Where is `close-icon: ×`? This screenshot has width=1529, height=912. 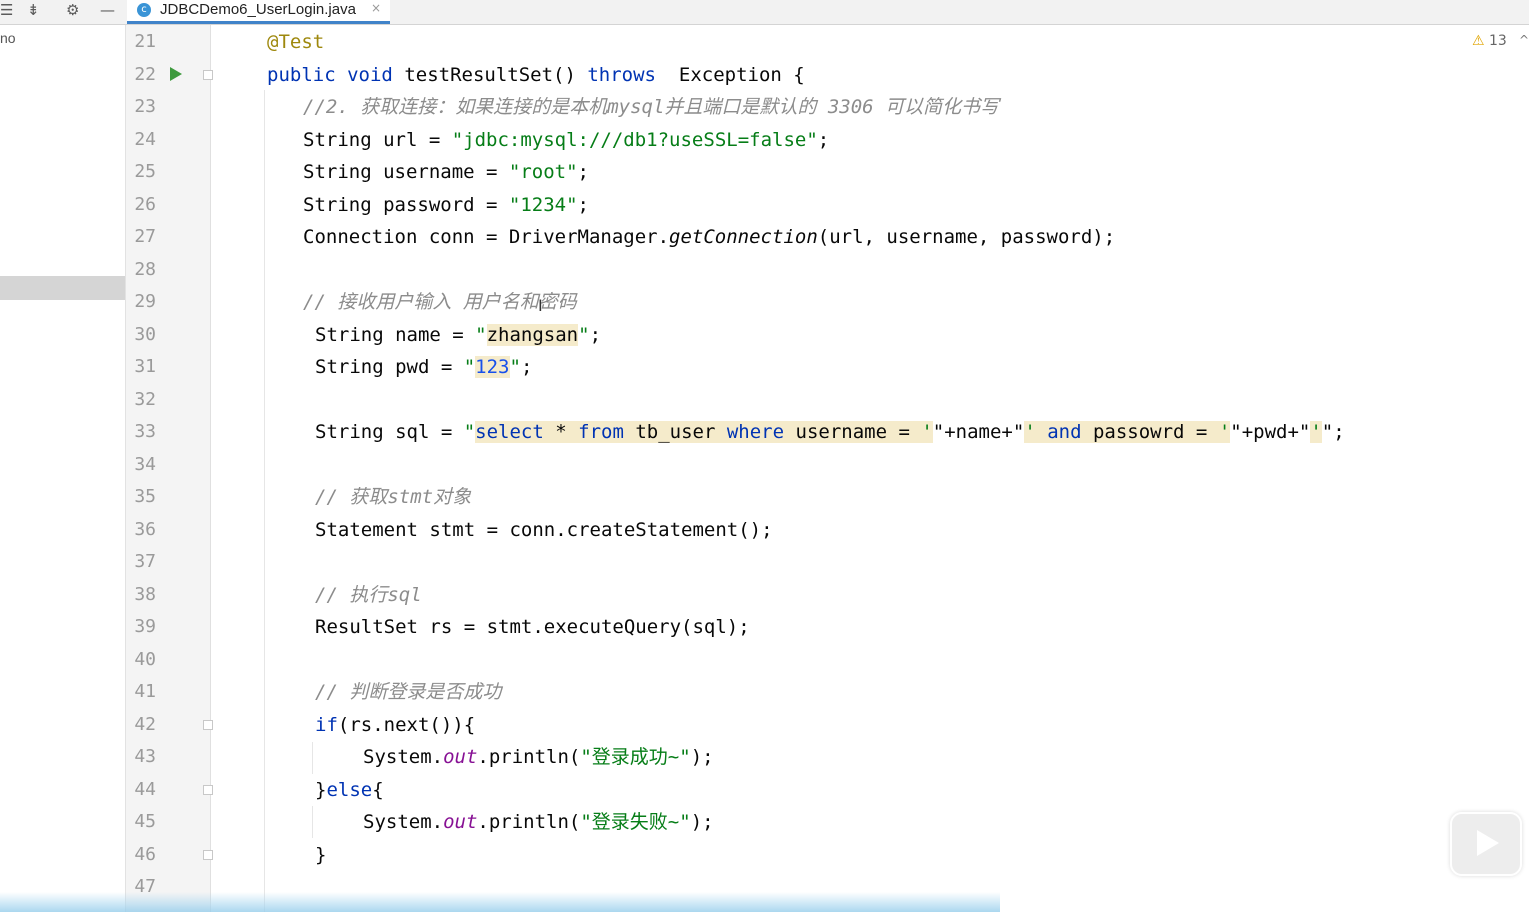 close-icon: × is located at coordinates (376, 8).